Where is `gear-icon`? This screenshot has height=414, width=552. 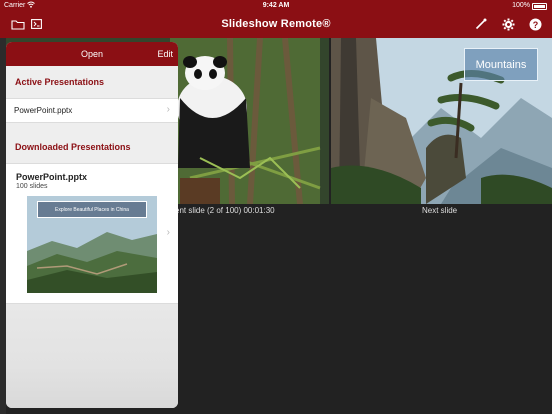 gear-icon is located at coordinates (508, 24).